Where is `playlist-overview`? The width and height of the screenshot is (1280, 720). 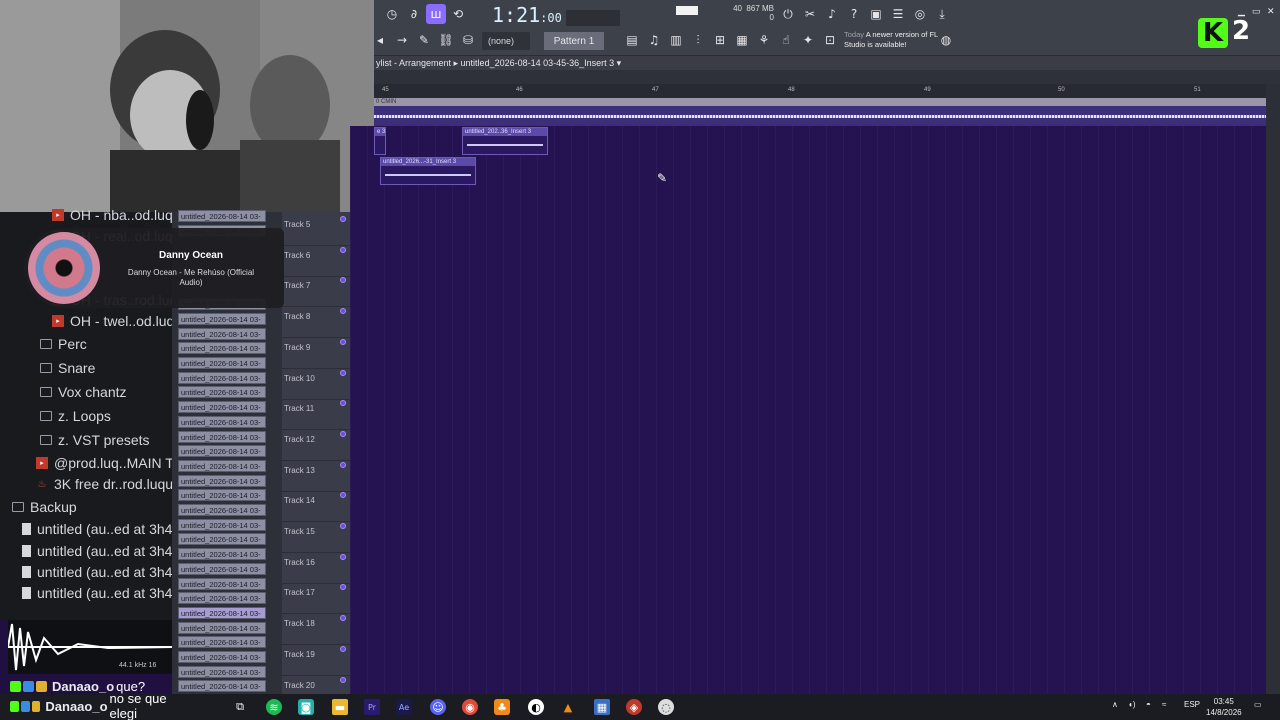
playlist-overview is located at coordinates (827, 77).